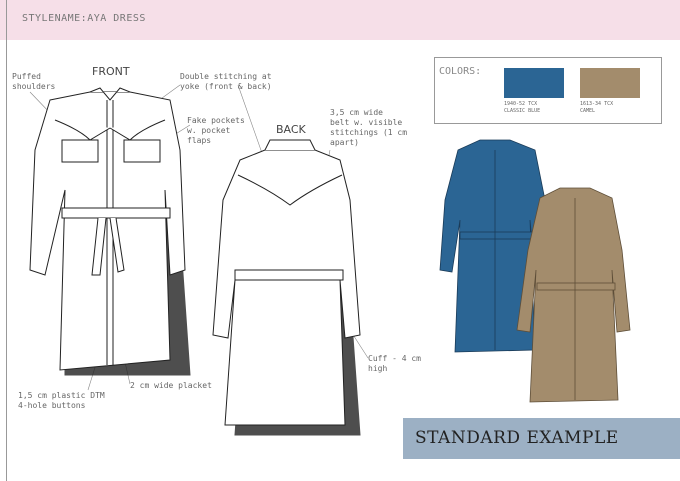 Image resolution: width=680 pixels, height=481 pixels. What do you see at coordinates (517, 438) in the screenshot?
I see `banner-label: STANDARD EXAMPLE` at bounding box center [517, 438].